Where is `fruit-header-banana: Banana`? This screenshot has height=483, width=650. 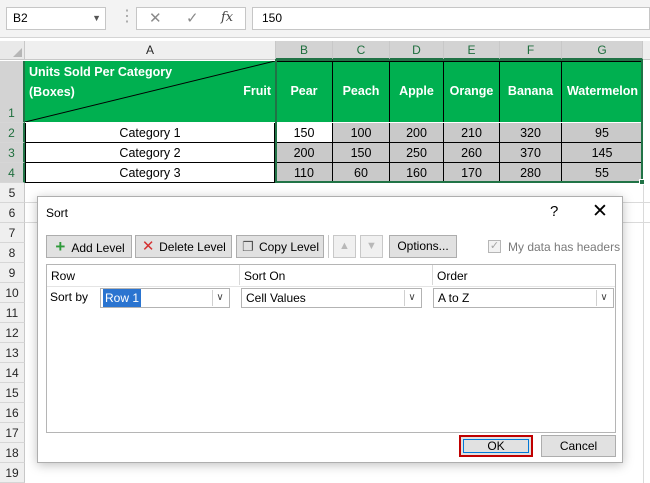 fruit-header-banana: Banana is located at coordinates (531, 91).